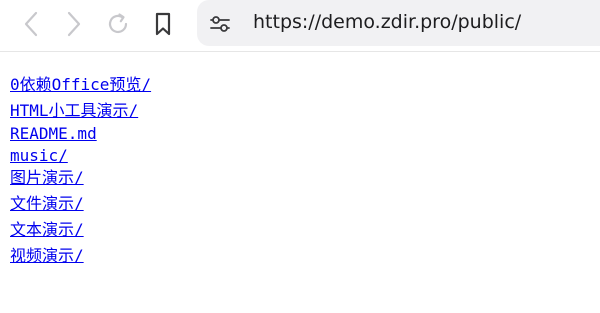  I want to click on bookmark-icon, so click(163, 24).